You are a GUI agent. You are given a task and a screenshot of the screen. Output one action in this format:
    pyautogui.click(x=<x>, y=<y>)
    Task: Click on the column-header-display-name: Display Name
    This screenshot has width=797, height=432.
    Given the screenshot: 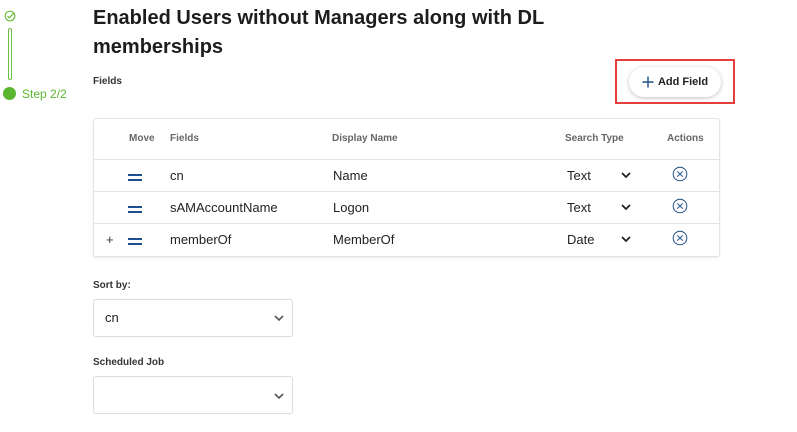 What is the action you would take?
    pyautogui.click(x=365, y=138)
    